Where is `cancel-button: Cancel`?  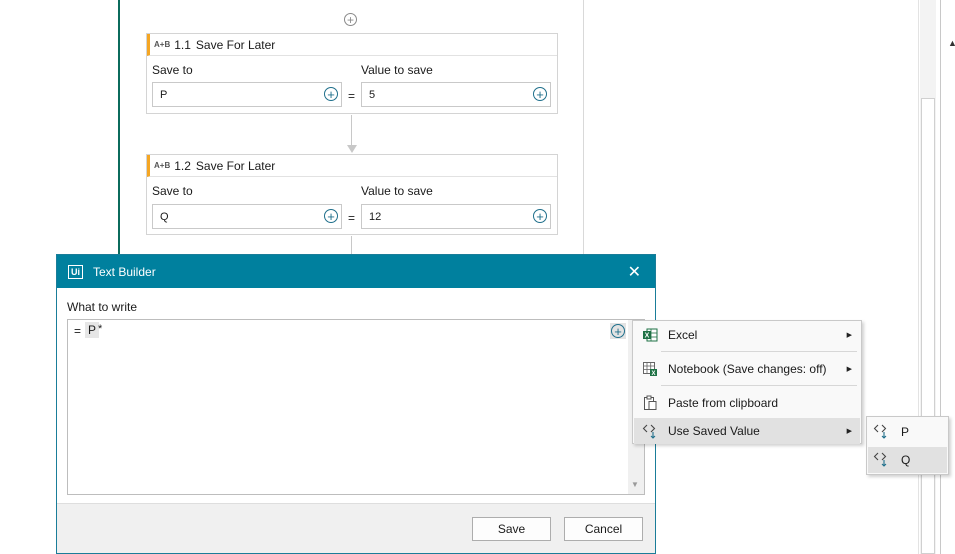
cancel-button: Cancel is located at coordinates (603, 529).